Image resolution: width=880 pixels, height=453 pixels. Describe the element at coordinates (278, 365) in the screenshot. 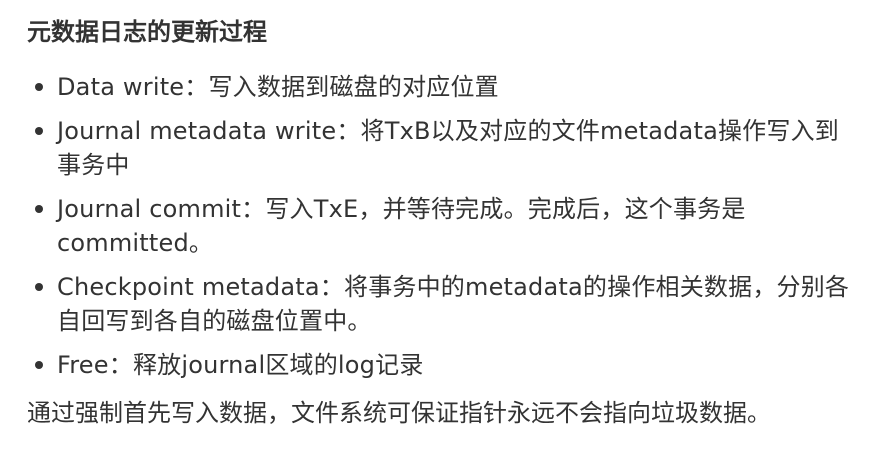

I see `step-description: 释放journal区域的log记录` at that location.